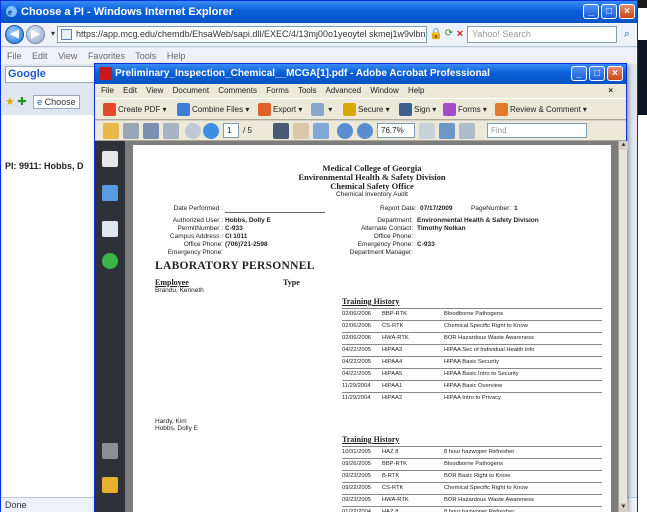 This screenshot has width=647, height=512. I want to click on open-icon, so click(111, 131).